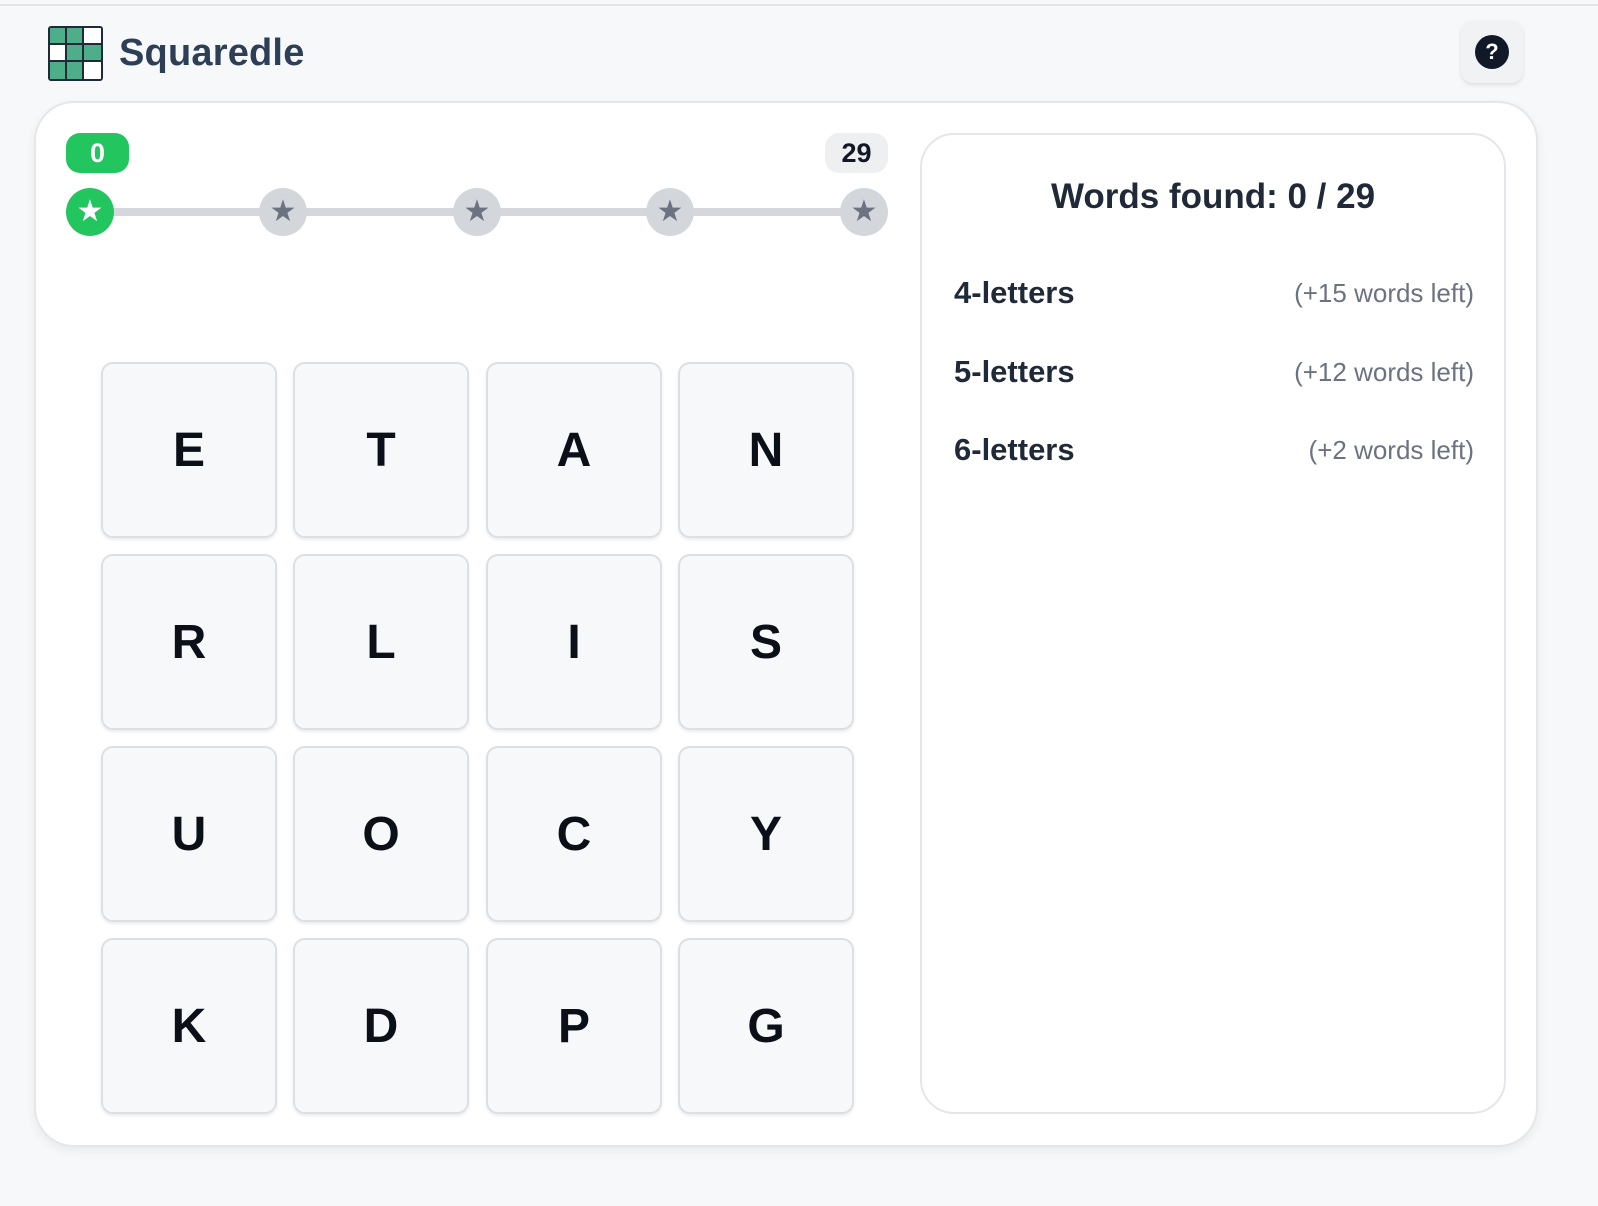 The image size is (1598, 1206). Describe the element at coordinates (574, 1026) in the screenshot. I see `letter-tile: P` at that location.